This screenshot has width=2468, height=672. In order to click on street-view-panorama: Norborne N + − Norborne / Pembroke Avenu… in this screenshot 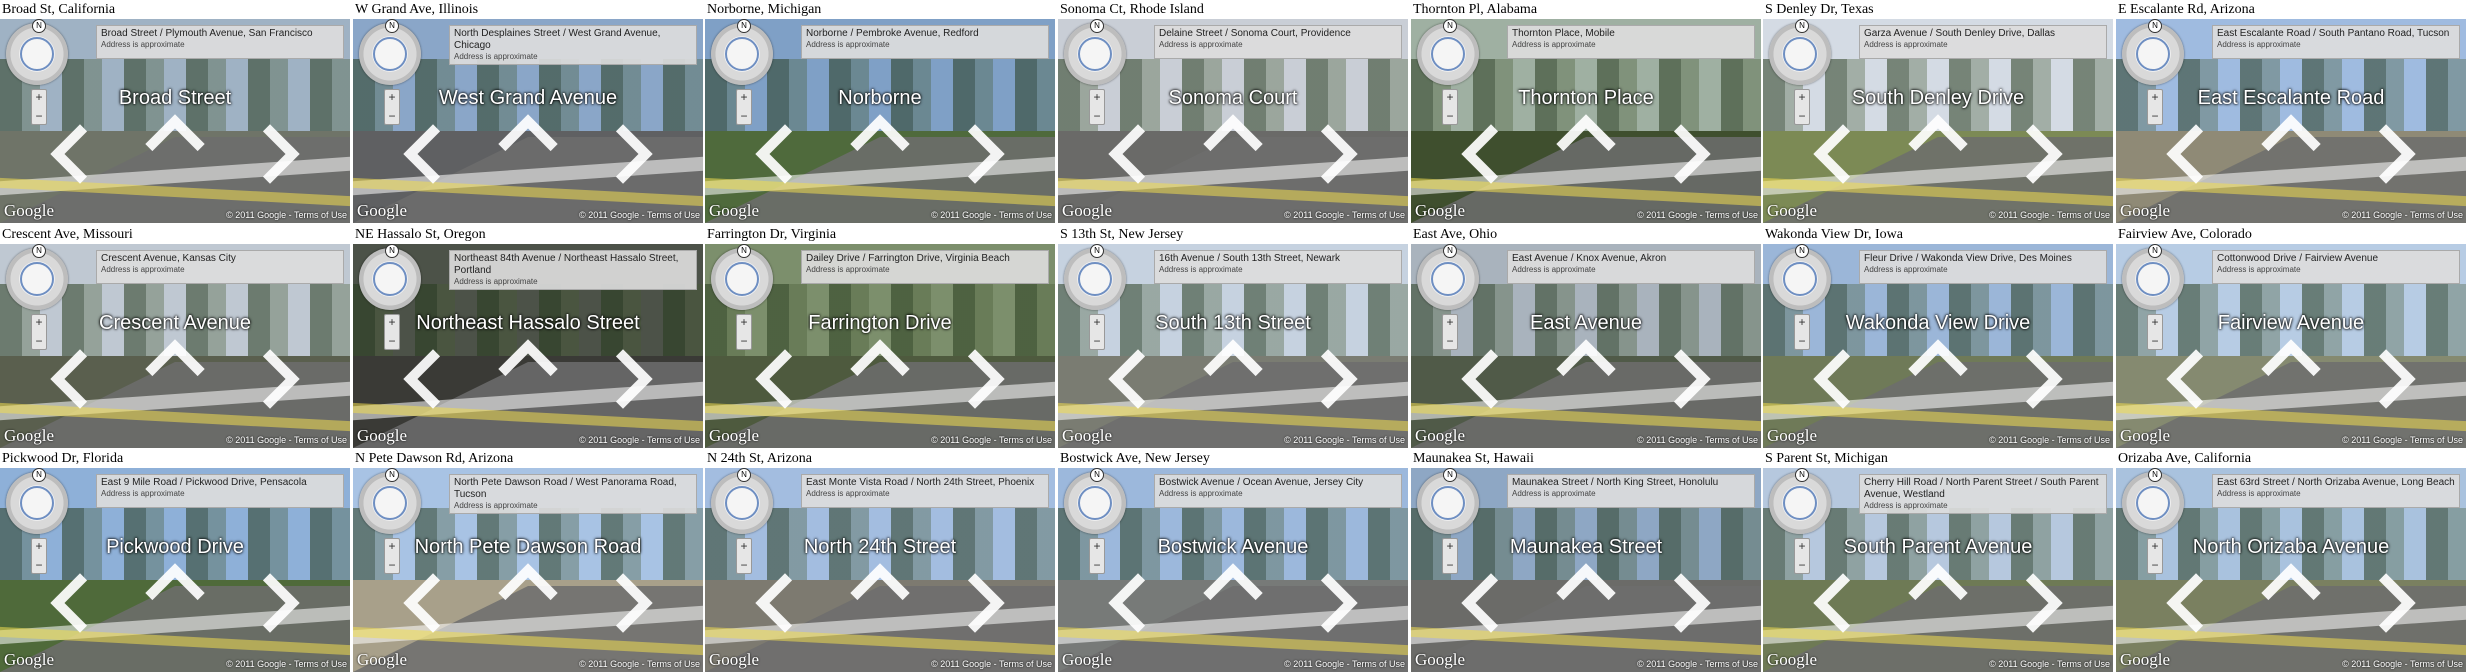, I will do `click(880, 121)`.